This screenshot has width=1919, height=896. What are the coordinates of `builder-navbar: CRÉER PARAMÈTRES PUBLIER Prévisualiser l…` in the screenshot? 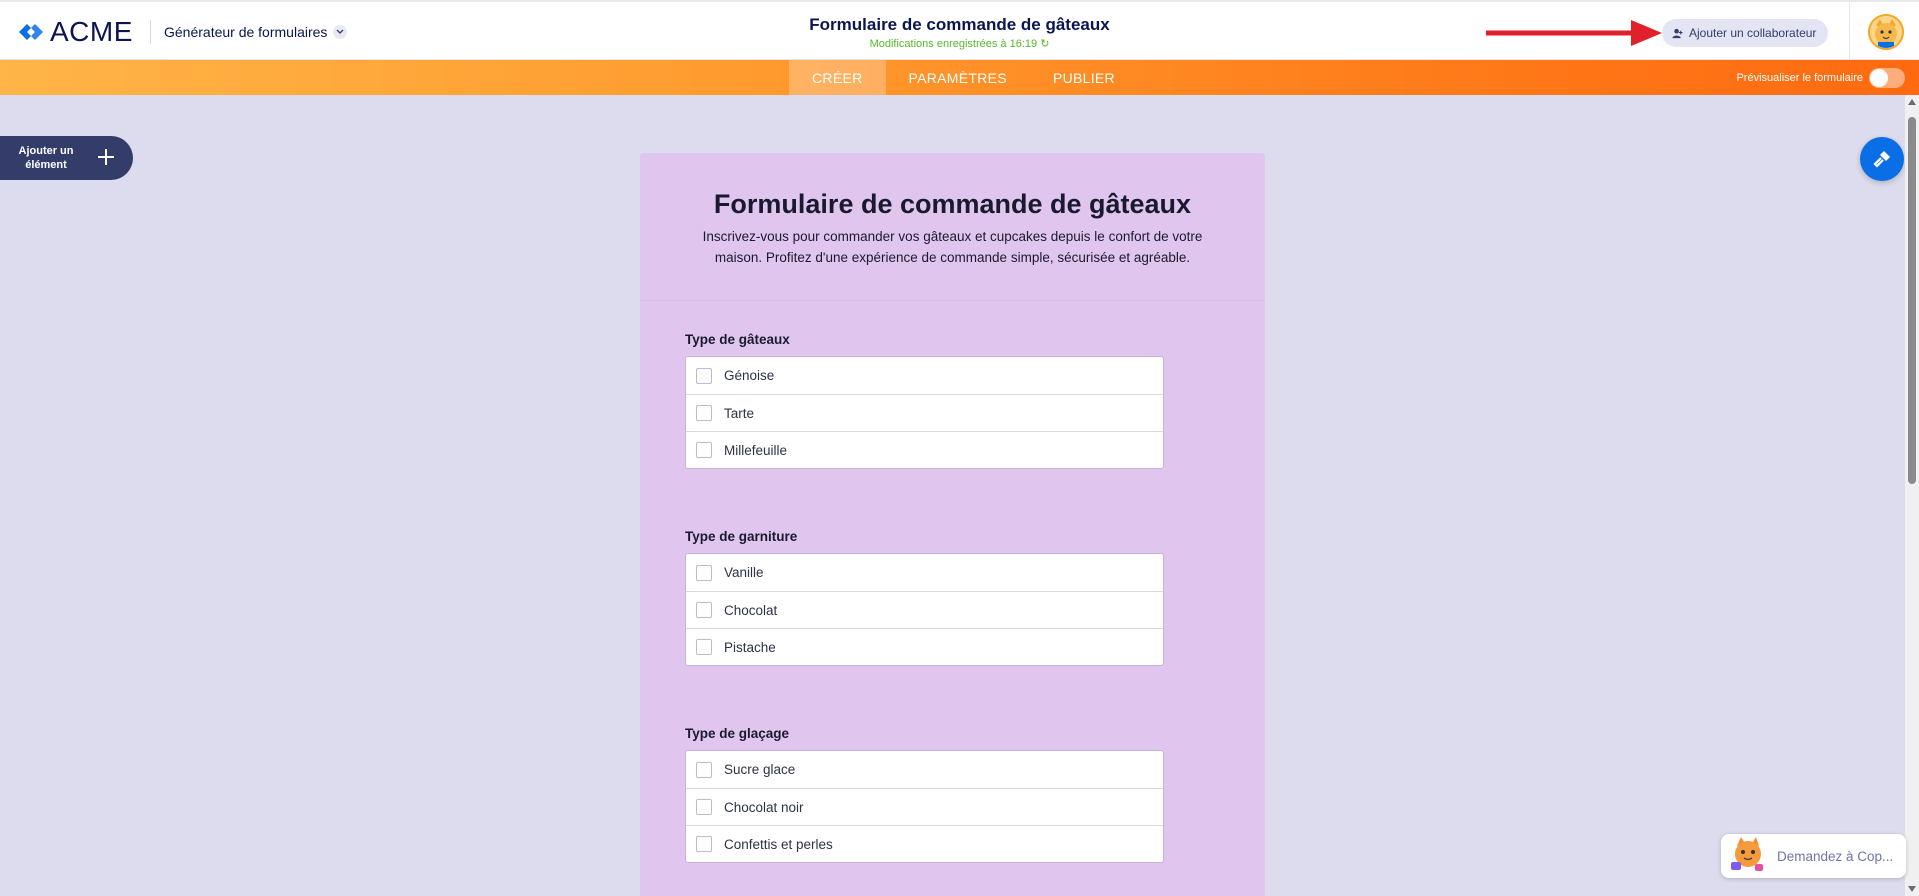 It's located at (959, 77).